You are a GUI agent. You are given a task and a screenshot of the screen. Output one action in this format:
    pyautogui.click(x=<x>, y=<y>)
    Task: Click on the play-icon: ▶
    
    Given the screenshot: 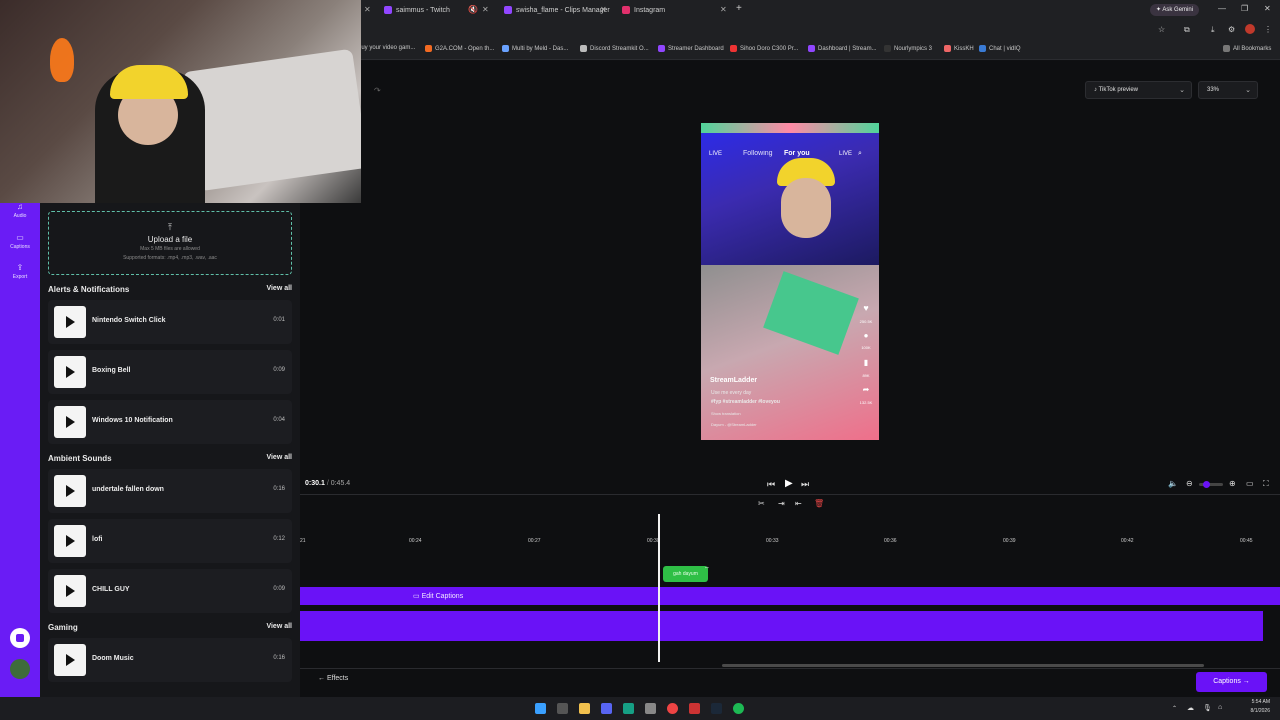 What is the action you would take?
    pyautogui.click(x=789, y=483)
    